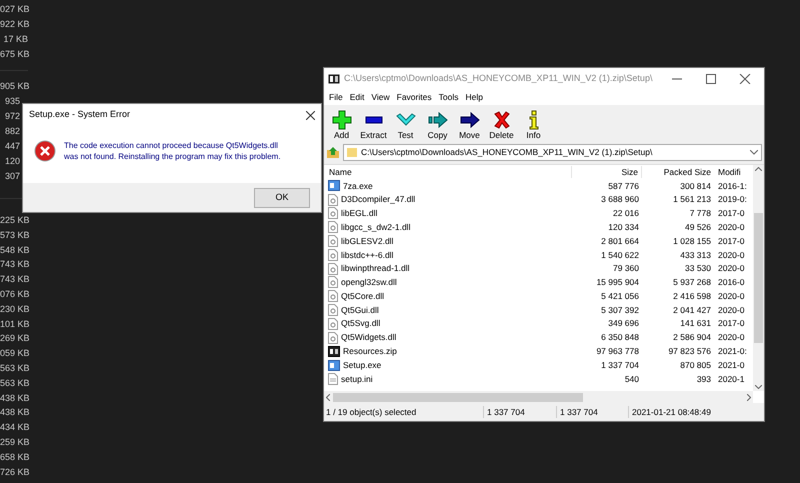 This screenshot has width=800, height=483. Describe the element at coordinates (617, 282) in the screenshot. I see `size-cell-text: 15 995 904` at that location.